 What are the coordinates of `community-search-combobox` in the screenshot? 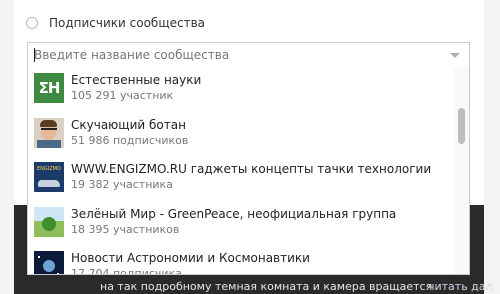 It's located at (248, 54).